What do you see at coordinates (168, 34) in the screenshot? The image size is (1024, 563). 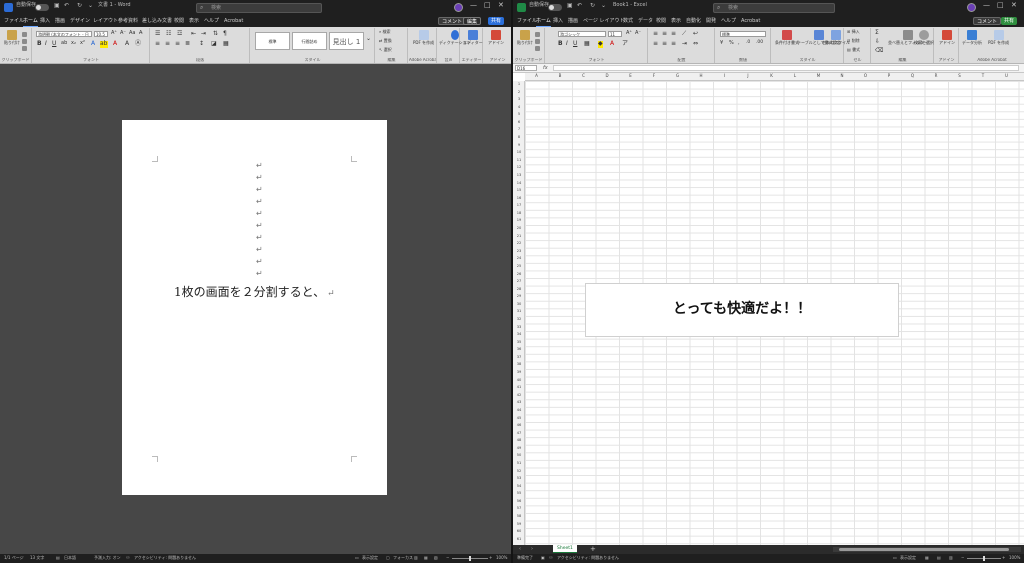 I see `numbering-icon: ☷` at bounding box center [168, 34].